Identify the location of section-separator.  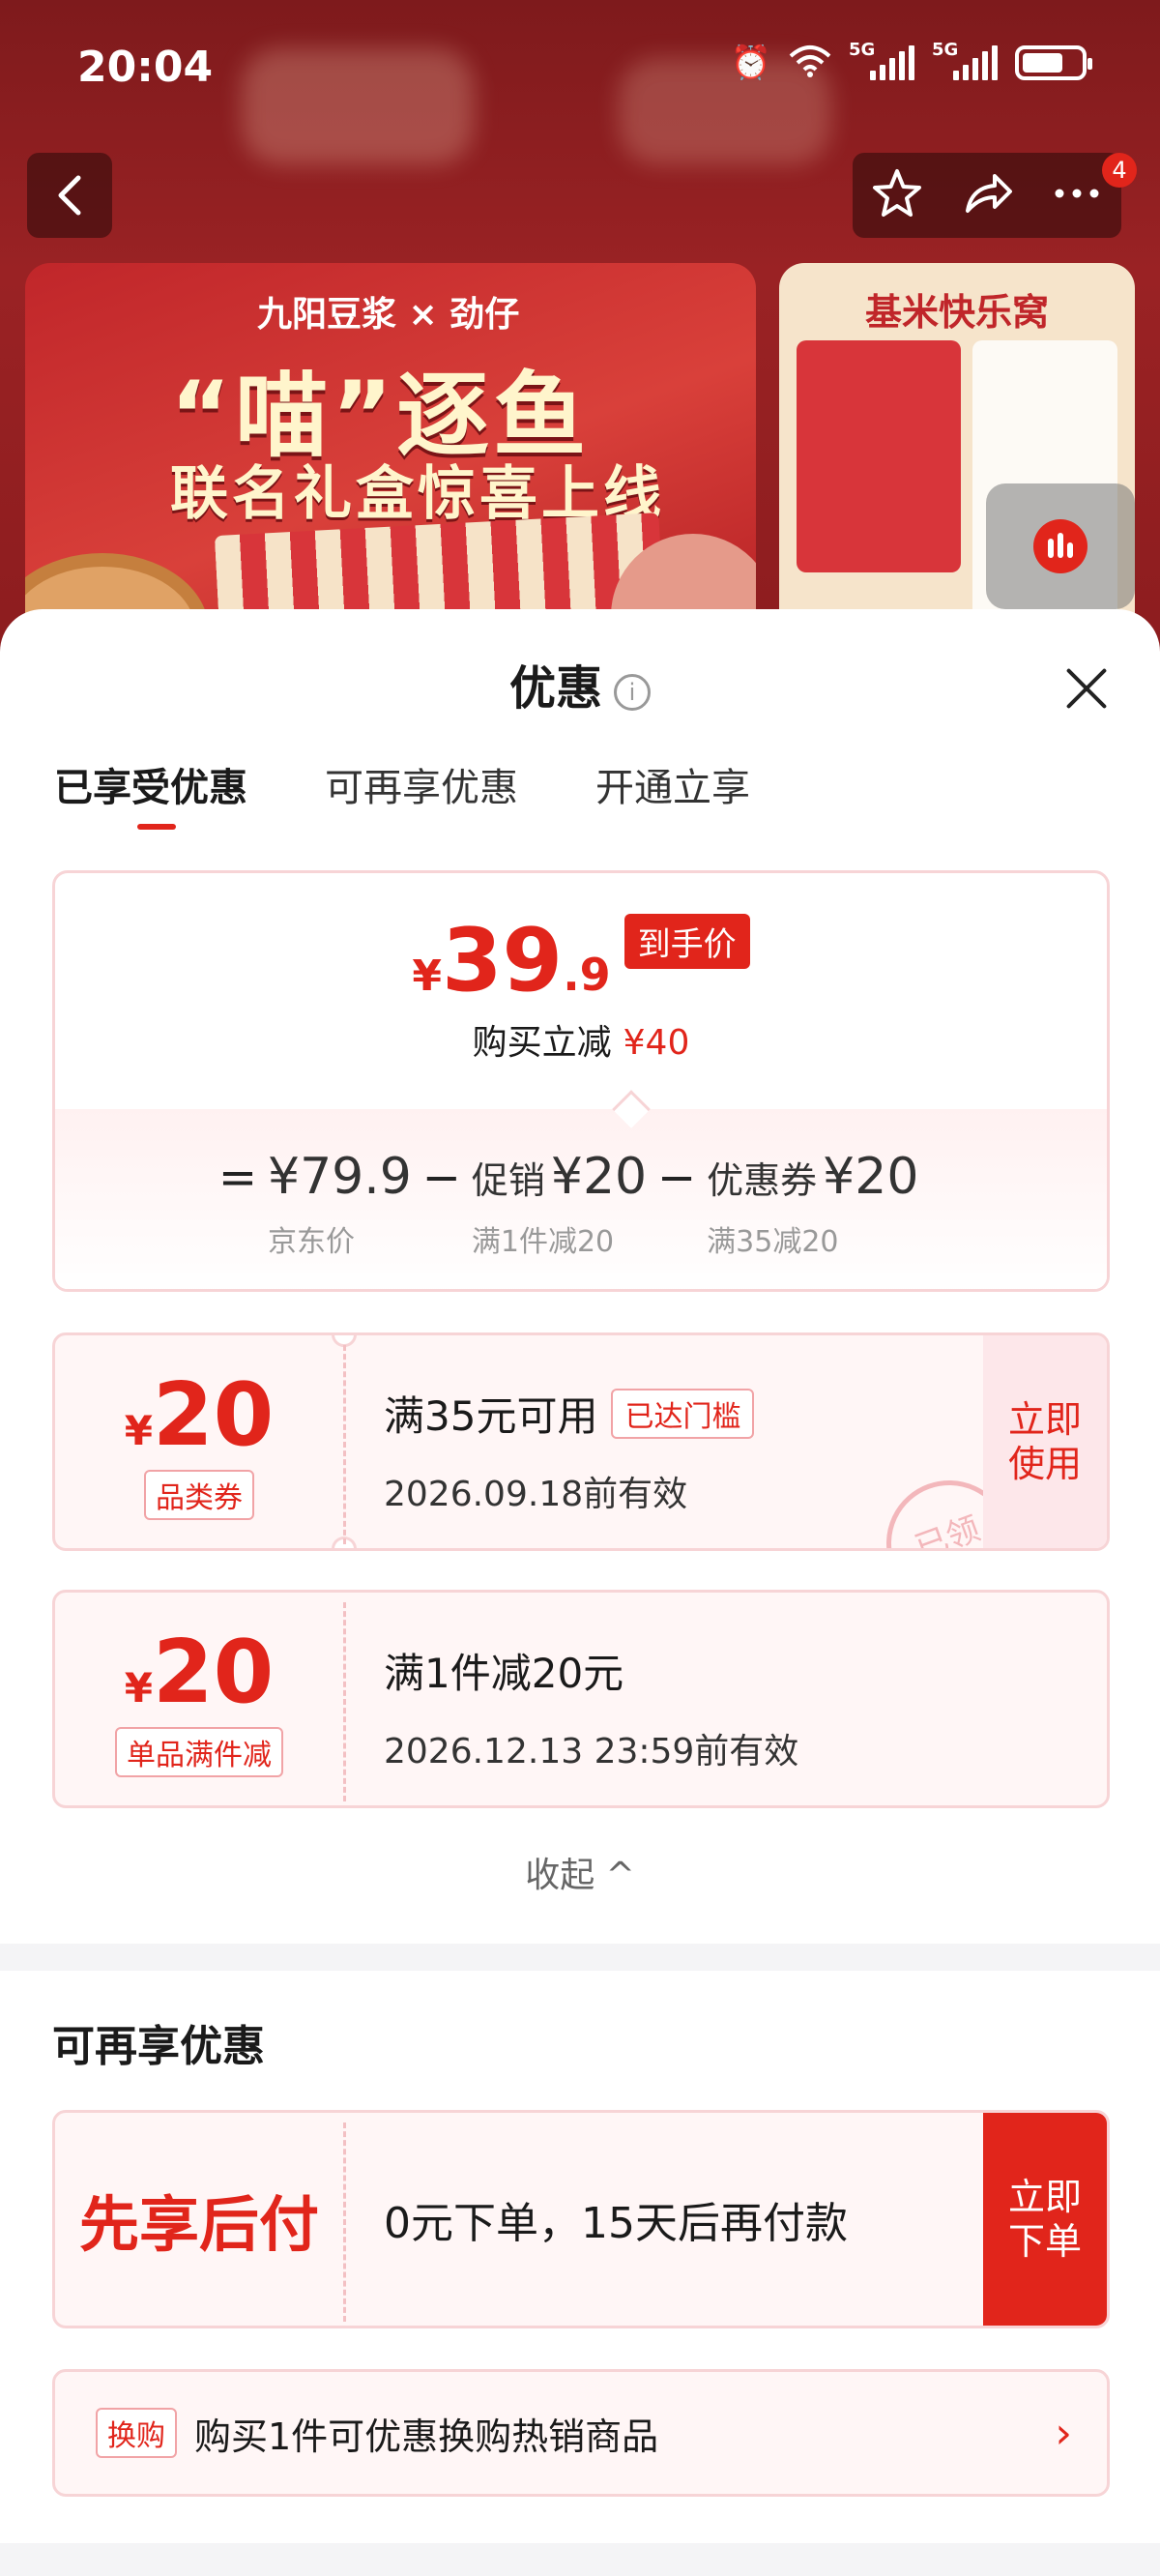
(580, 1957).